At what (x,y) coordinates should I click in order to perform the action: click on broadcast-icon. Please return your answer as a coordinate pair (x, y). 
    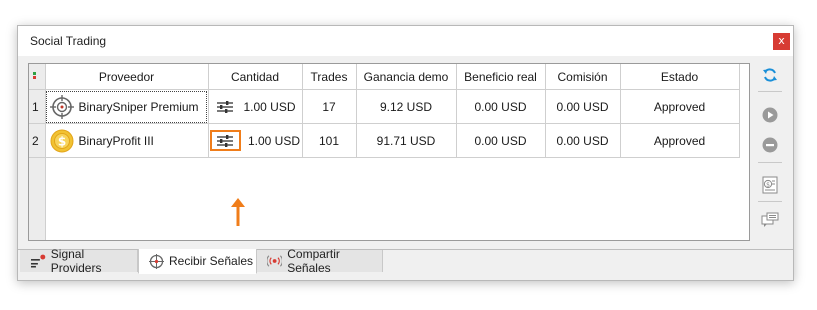
    Looking at the image, I should click on (275, 261).